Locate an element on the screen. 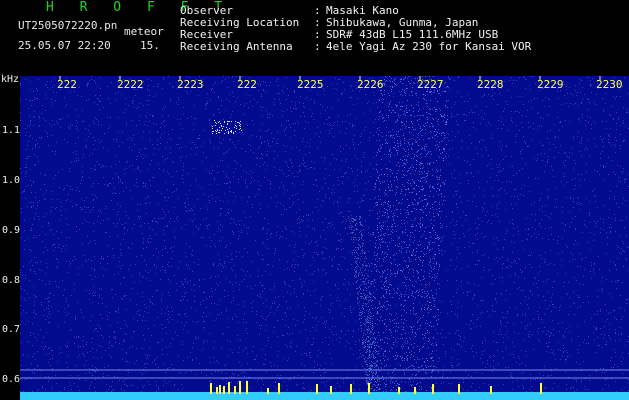 The height and width of the screenshot is (400, 629). file-suffix: meteor is located at coordinates (144, 31).